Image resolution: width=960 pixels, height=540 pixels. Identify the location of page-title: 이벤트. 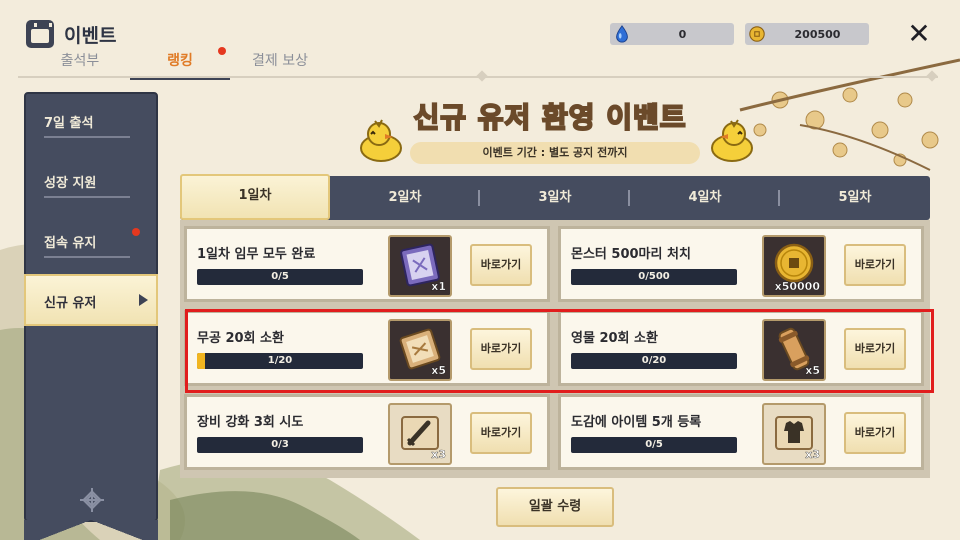
(90, 35).